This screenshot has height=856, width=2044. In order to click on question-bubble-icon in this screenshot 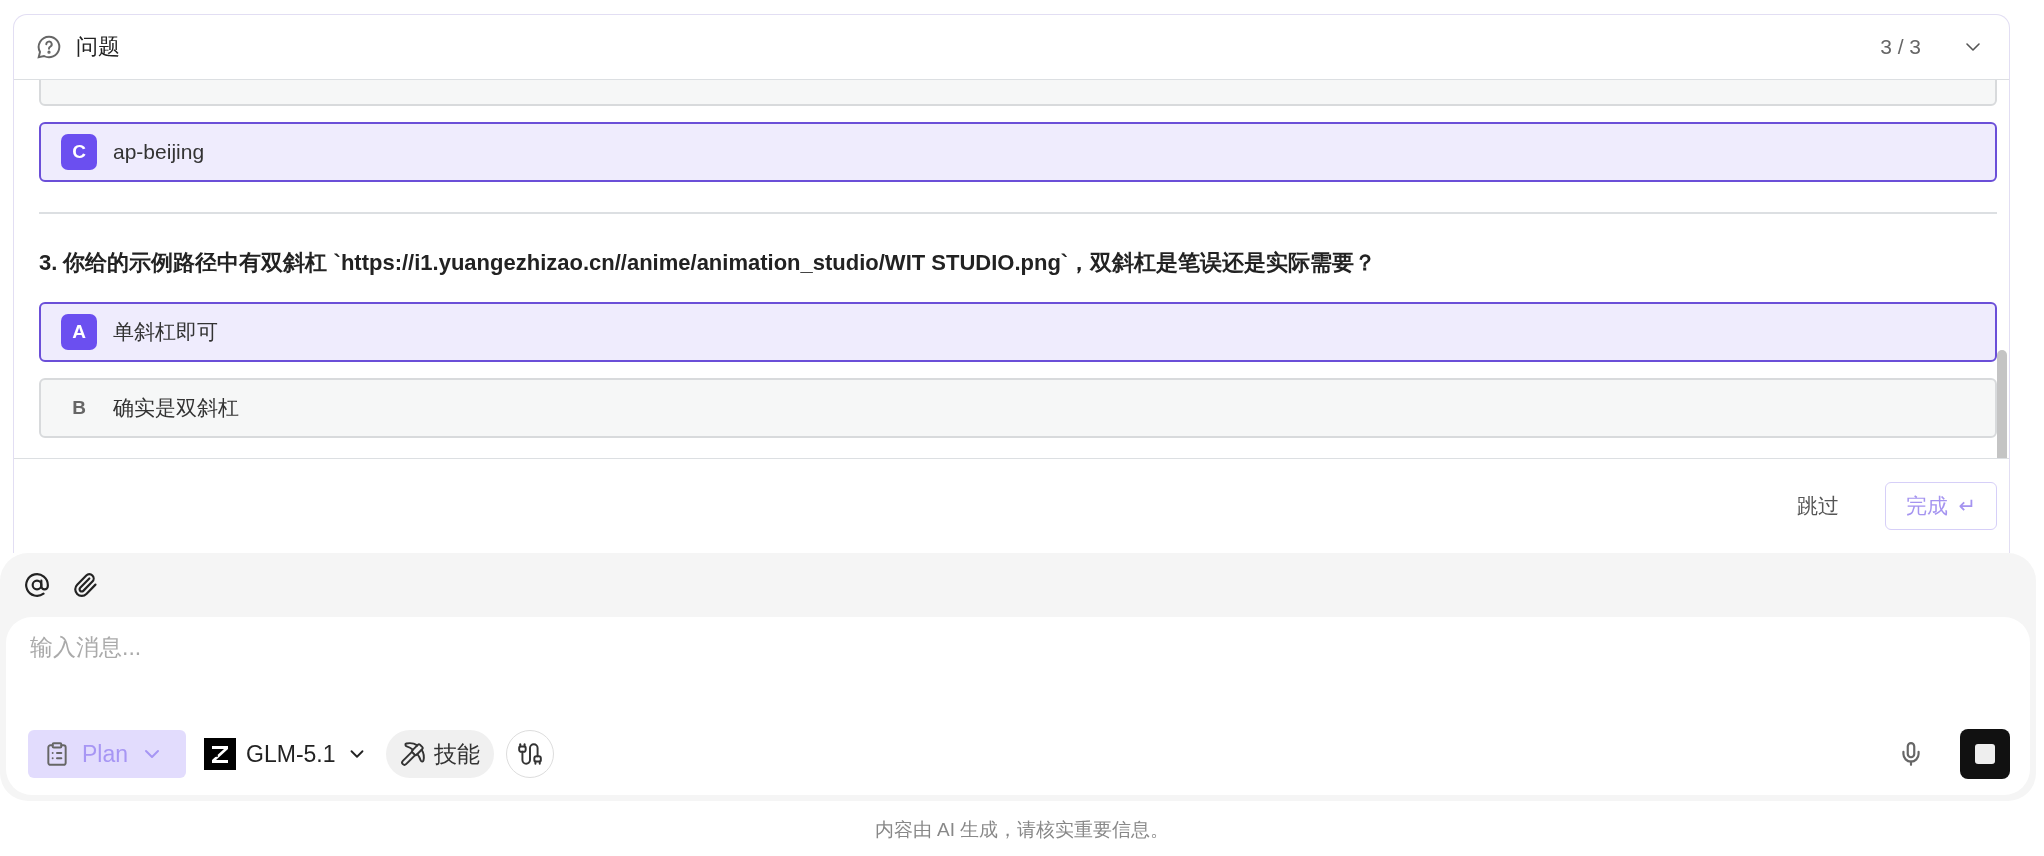, I will do `click(49, 47)`.